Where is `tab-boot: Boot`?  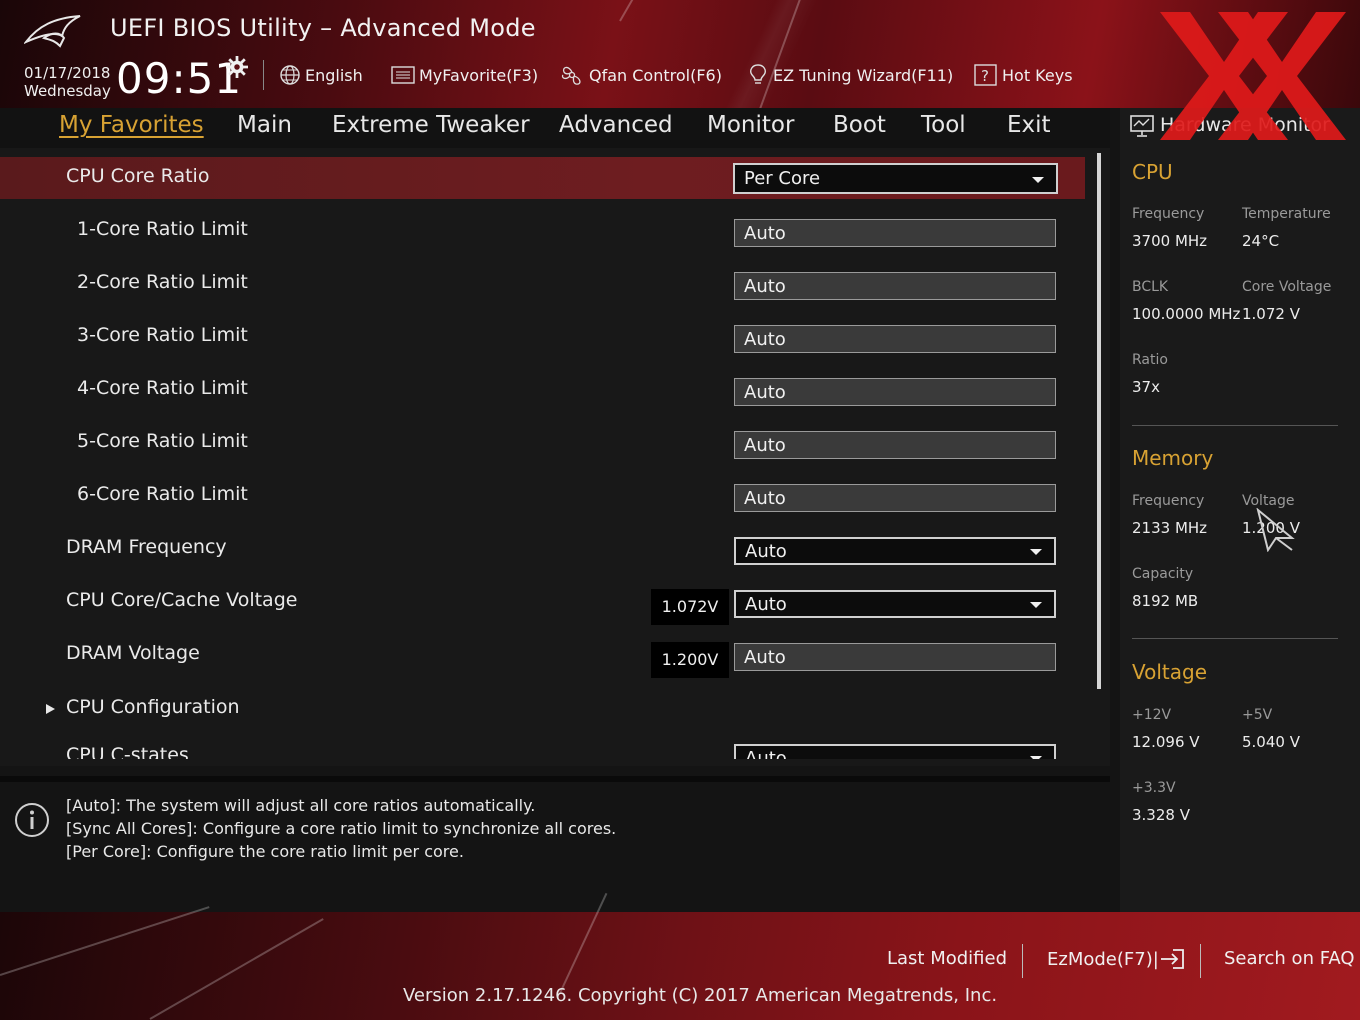 tab-boot: Boot is located at coordinates (859, 125).